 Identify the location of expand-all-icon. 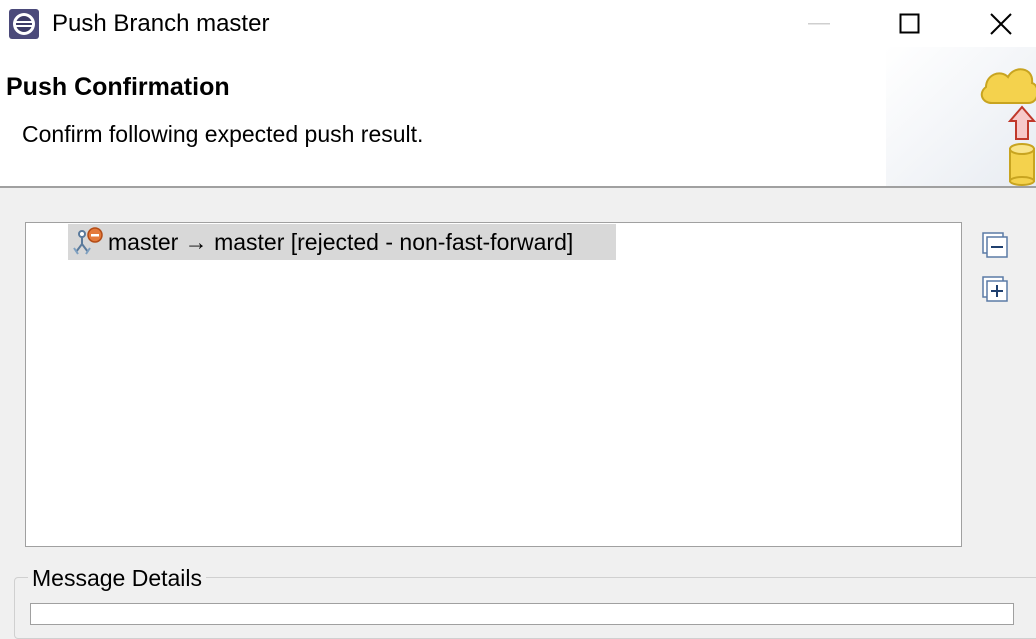
(995, 289).